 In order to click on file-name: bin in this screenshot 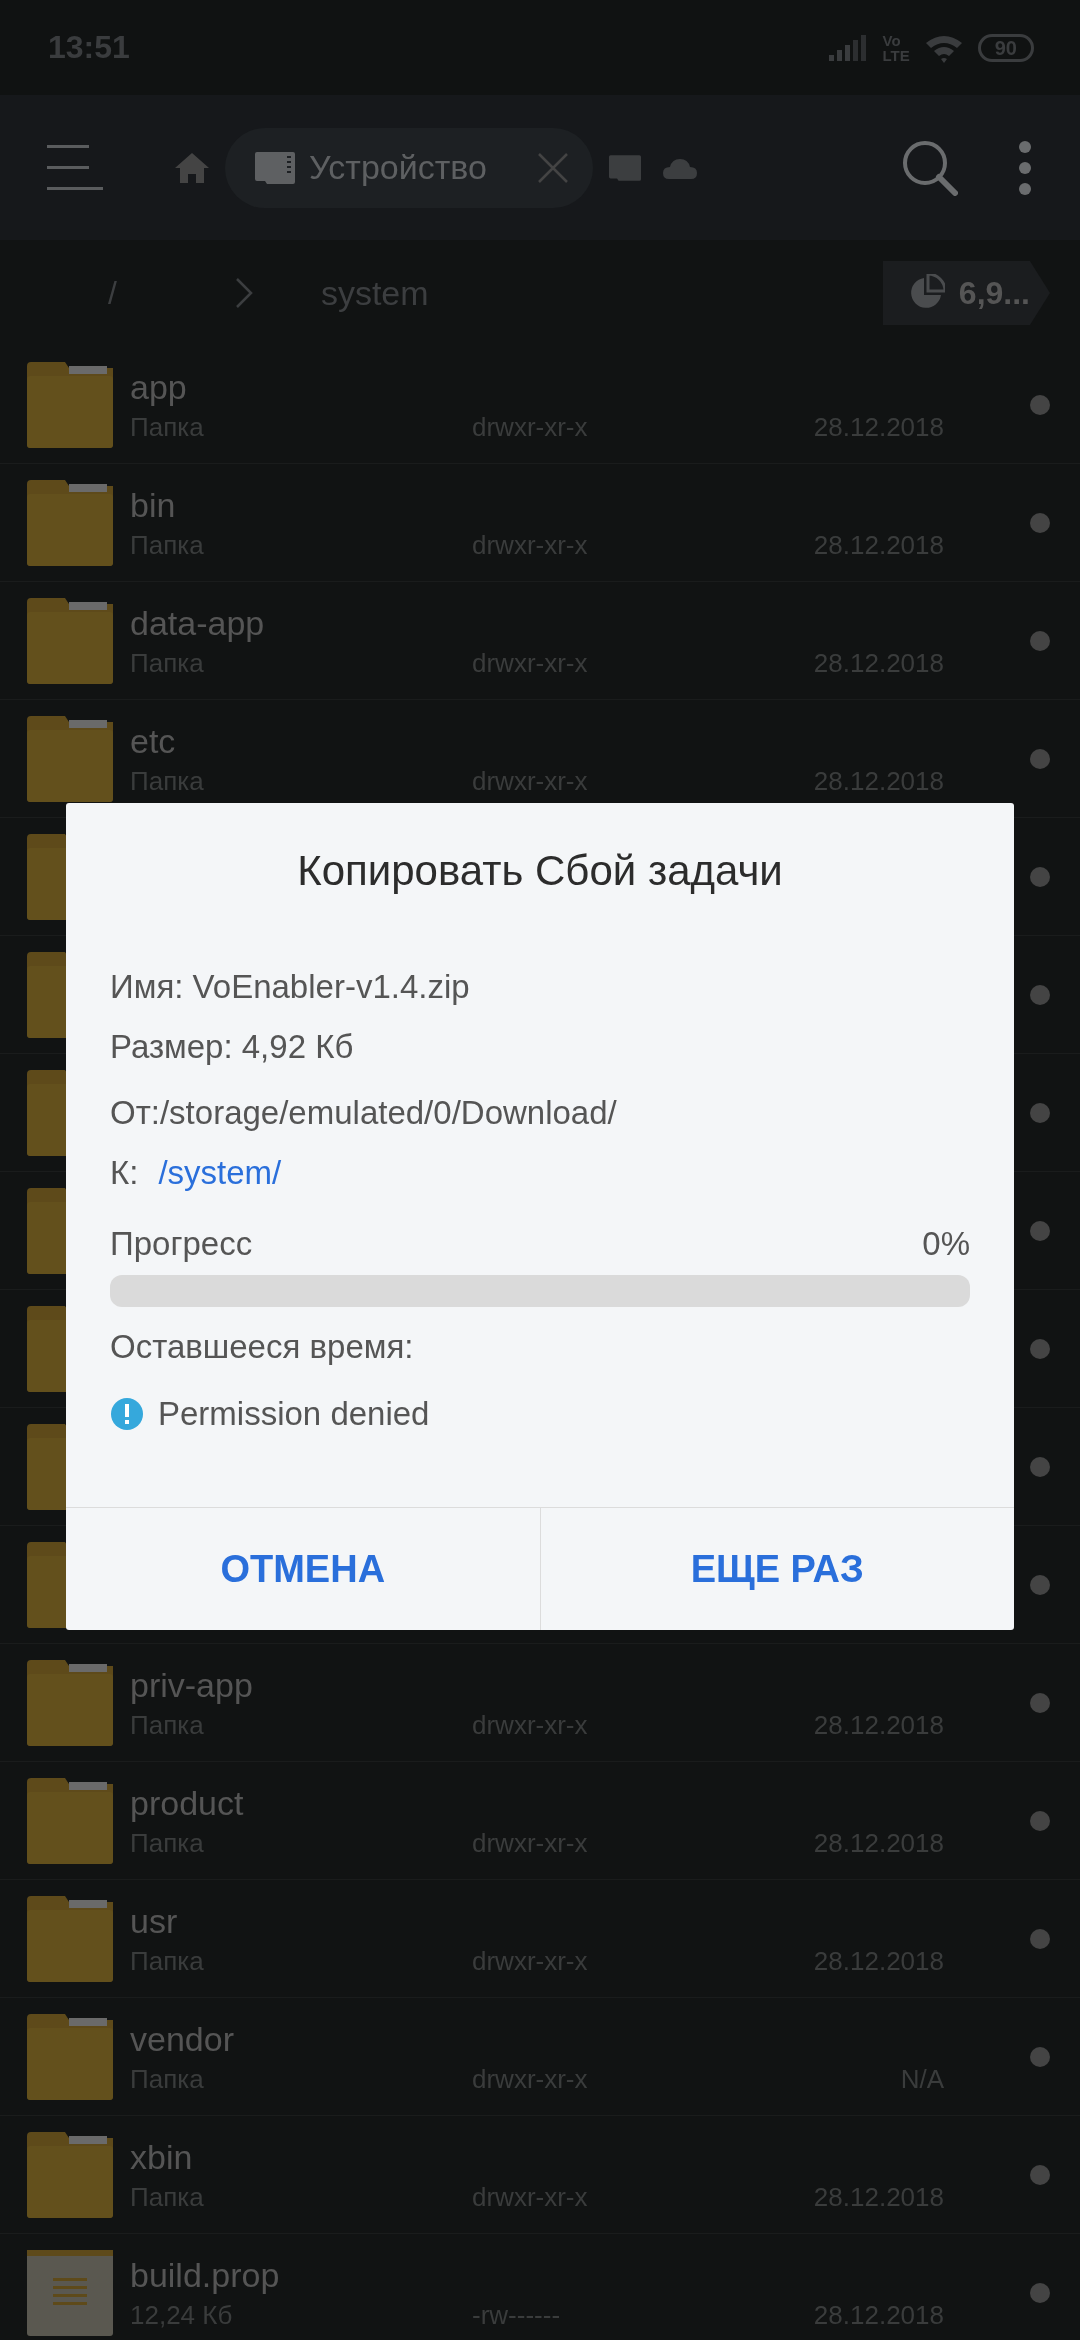, I will do `click(580, 504)`.